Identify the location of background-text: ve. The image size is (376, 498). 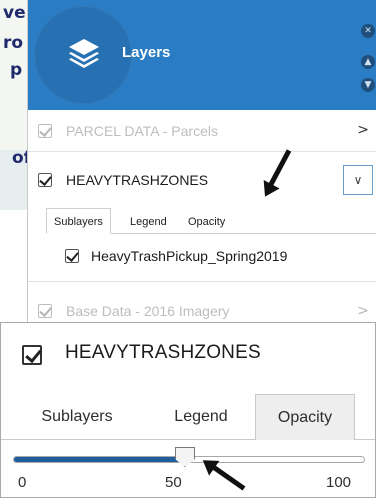
(14, 13).